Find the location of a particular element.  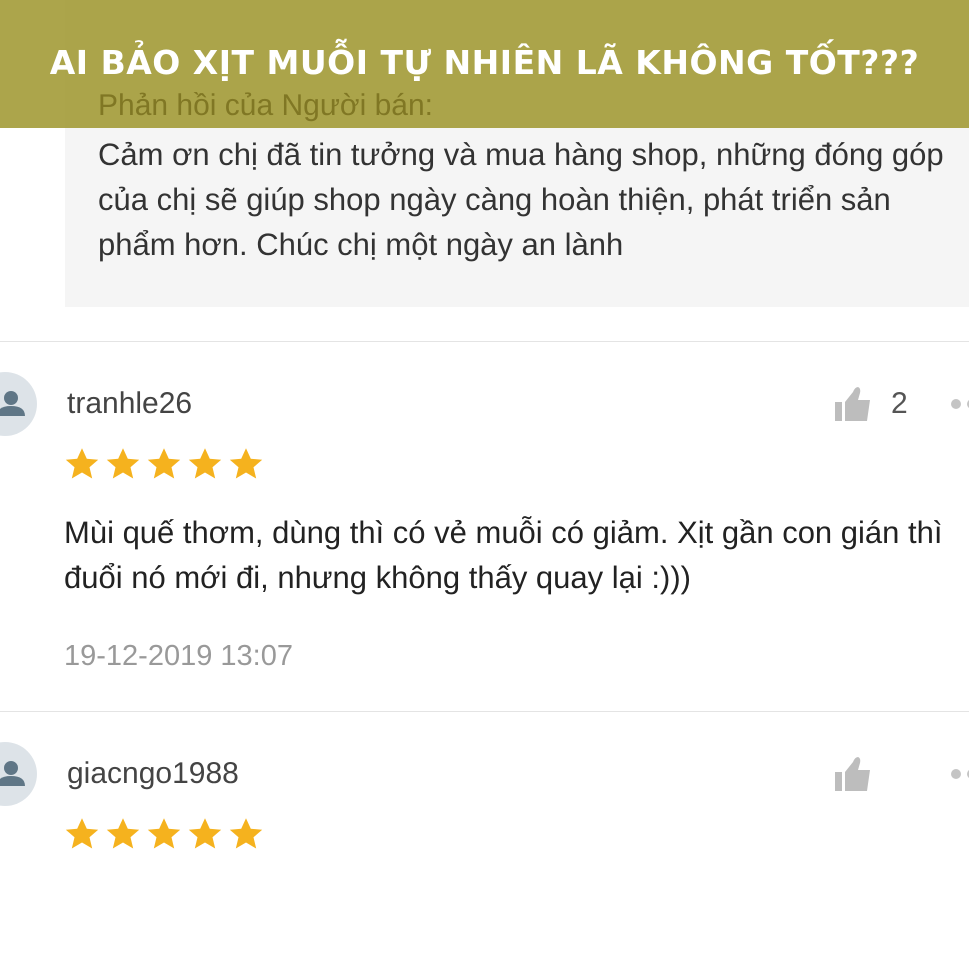

review-text: Mùi quế thơm, dùng thì có vẻ muỗi có giảm. Xịt gần con gián thì đuổi nó mới đi, nhưng không thấy quay lại :))) is located at coordinates (504, 555).